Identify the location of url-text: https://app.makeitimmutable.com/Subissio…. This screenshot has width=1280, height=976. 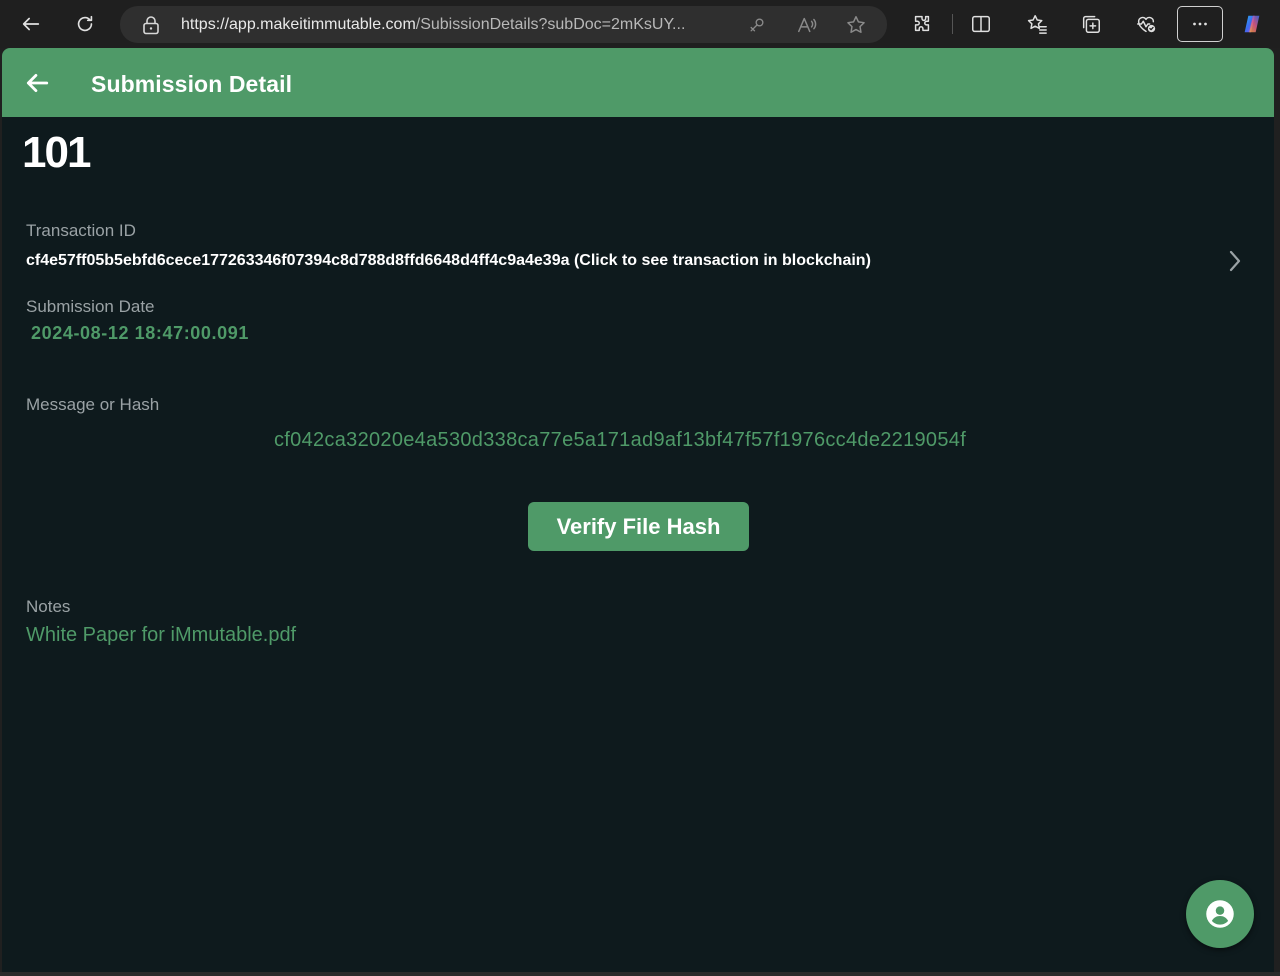
(461, 24).